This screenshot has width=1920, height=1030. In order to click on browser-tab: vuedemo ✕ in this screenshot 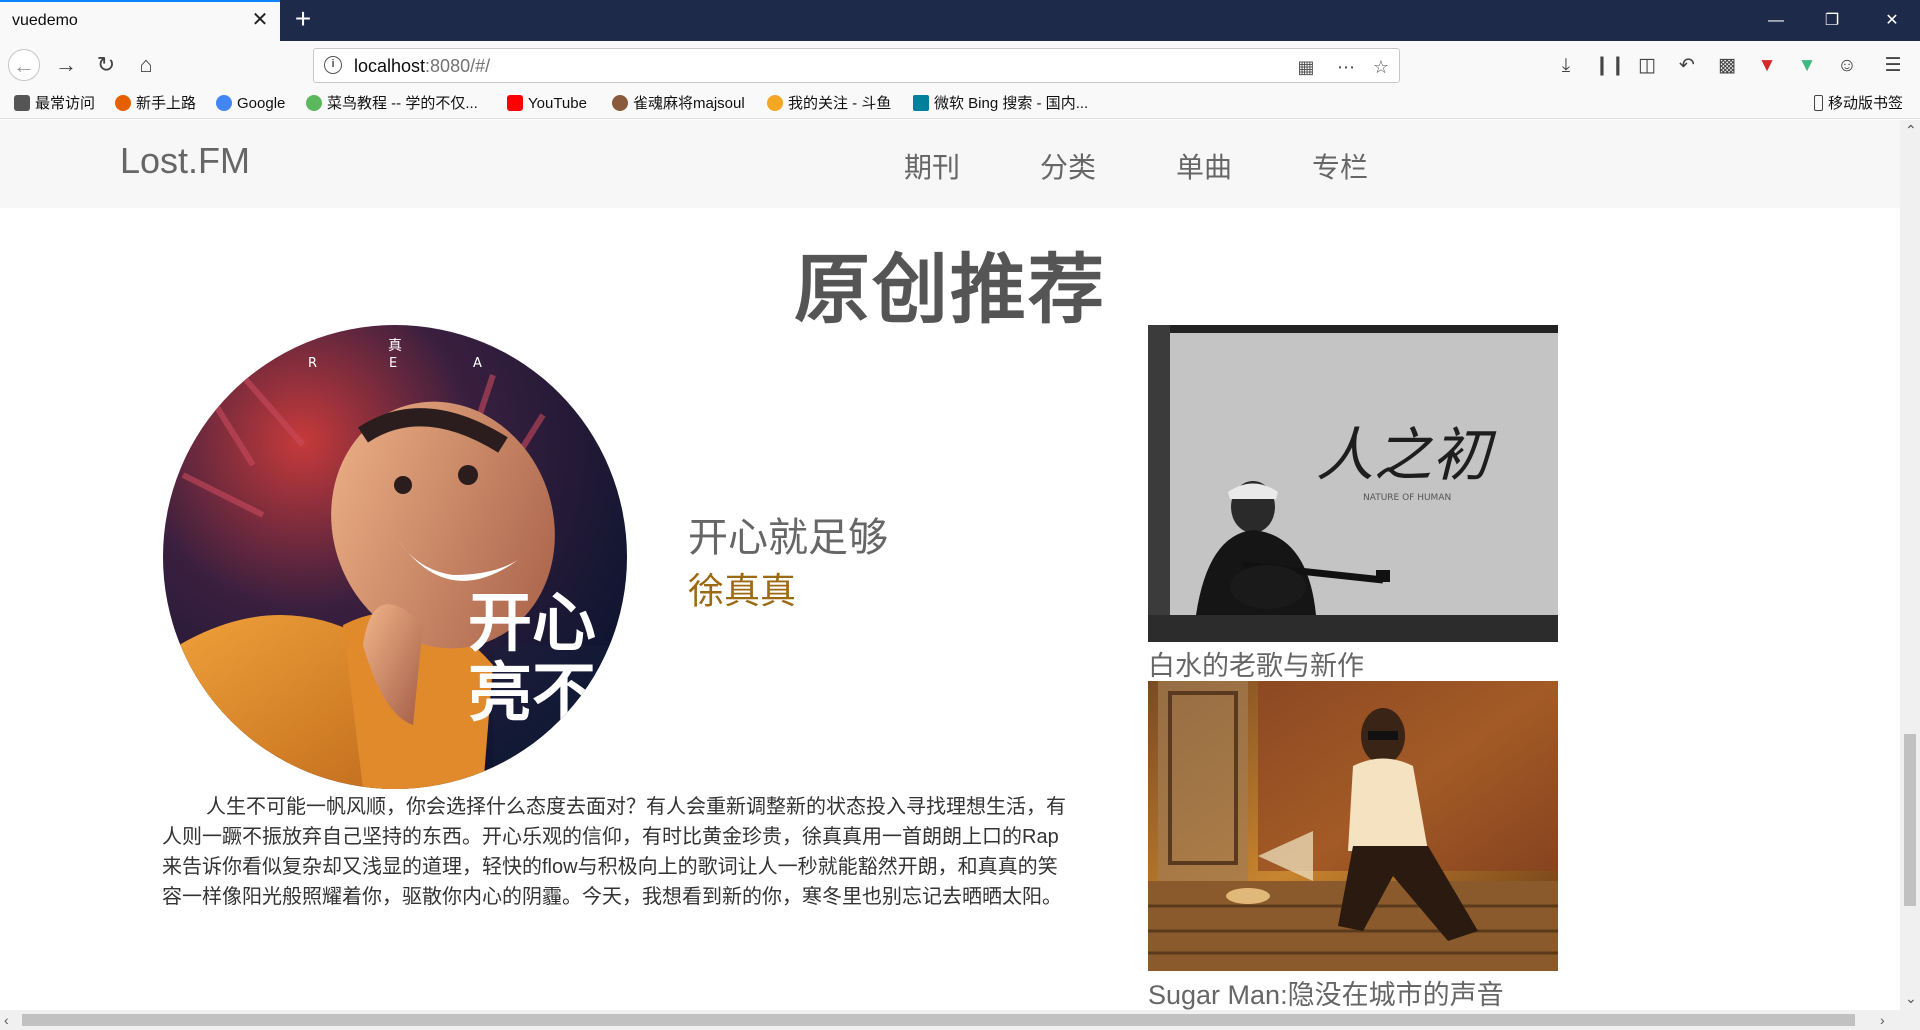, I will do `click(140, 20)`.